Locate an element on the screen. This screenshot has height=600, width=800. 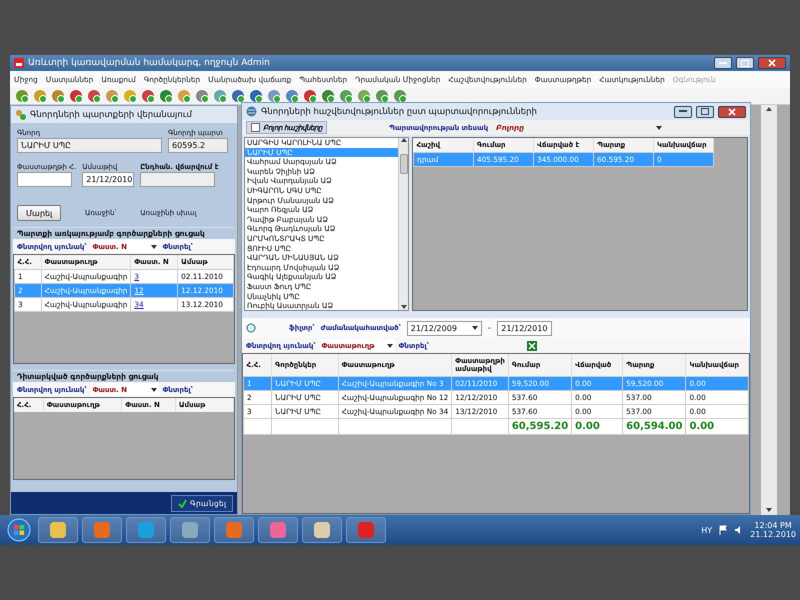
restore-icon is located at coordinates (705, 111).